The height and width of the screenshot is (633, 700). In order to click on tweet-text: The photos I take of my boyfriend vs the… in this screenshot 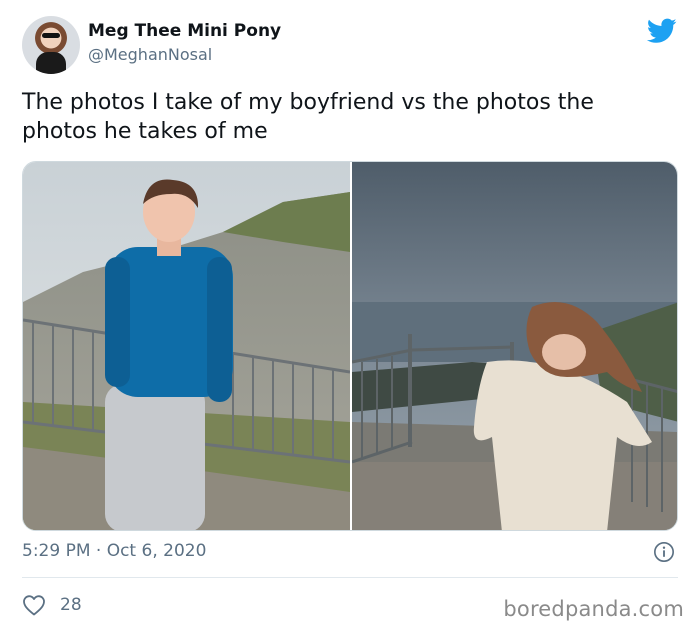, I will do `click(308, 117)`.